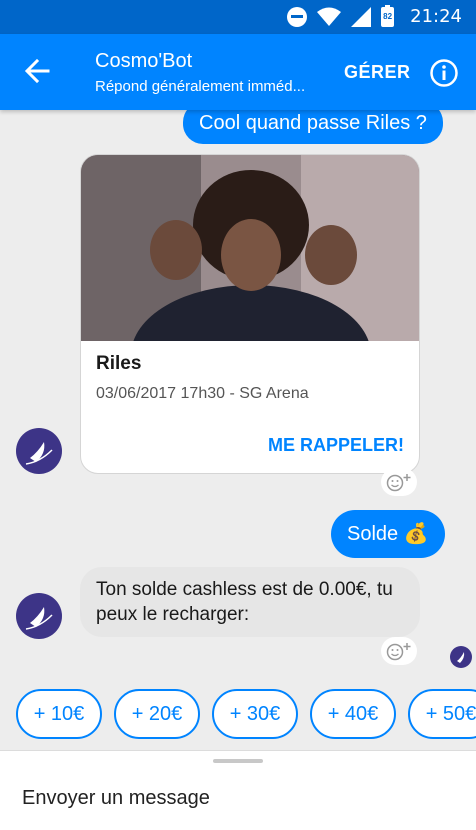  I want to click on quick-replies: + 10€ + 20€ + 30€ + 40€ + 50€, so click(246, 714).